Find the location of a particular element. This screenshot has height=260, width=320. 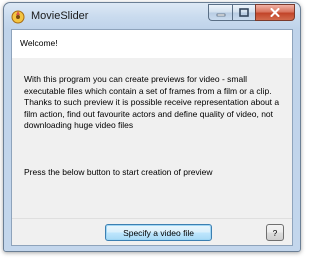

close-icon is located at coordinates (275, 12).